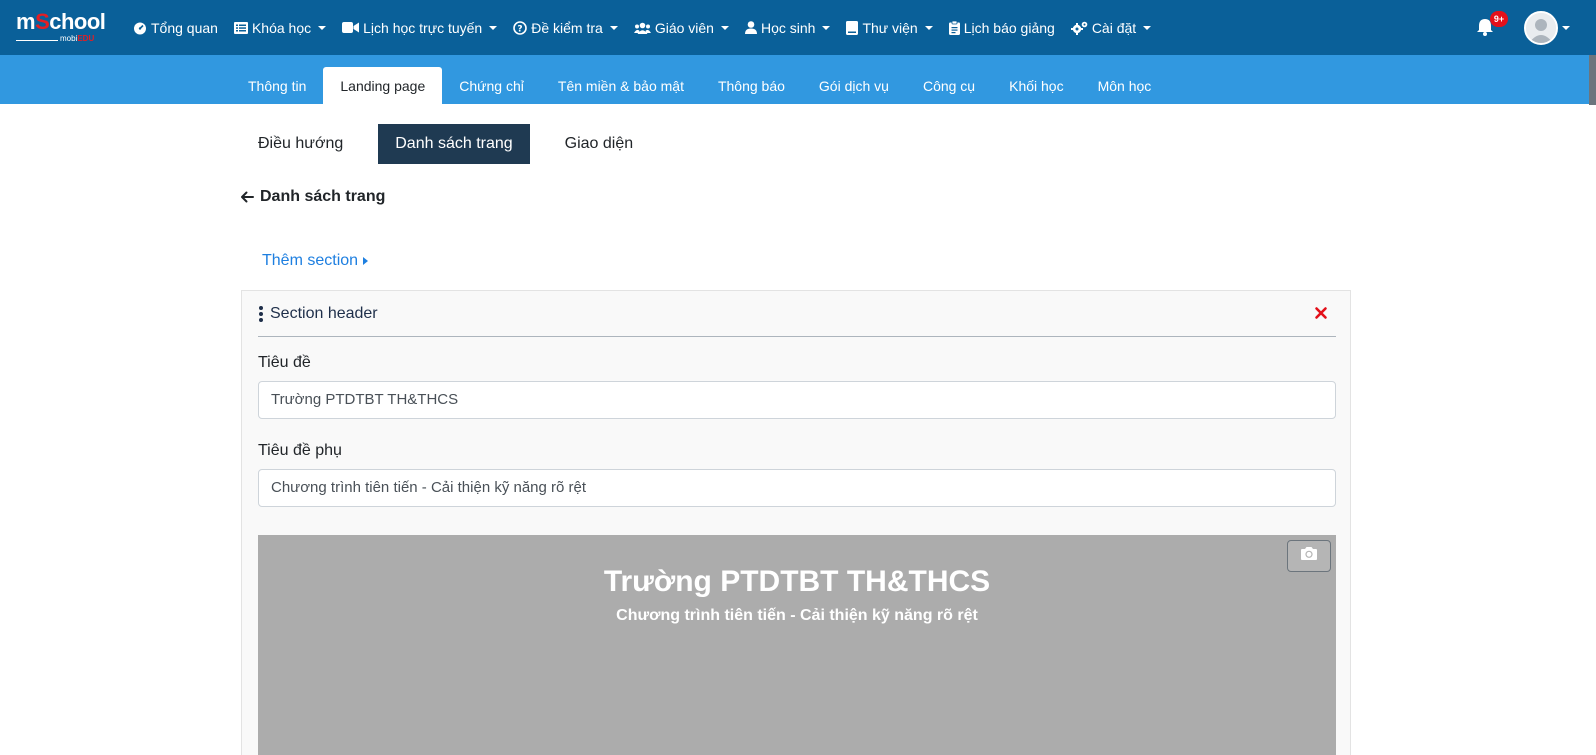 This screenshot has width=1596, height=755. I want to click on nav-item-hoc-sinh: Học sinh, so click(787, 27).